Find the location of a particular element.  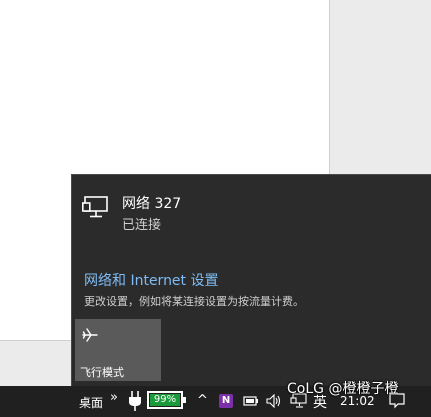

airplane-mode-label: 飞行模式 is located at coordinates (102, 372).